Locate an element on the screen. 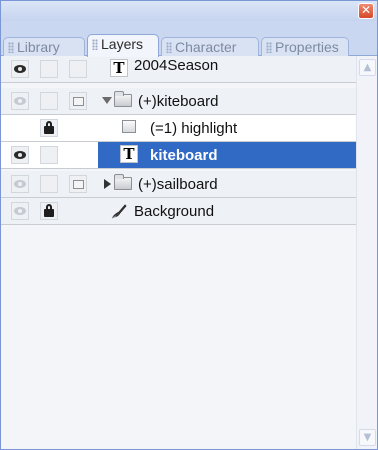 This screenshot has height=450, width=378. layer-row-highlight: (=1) highlight is located at coordinates (178, 128).